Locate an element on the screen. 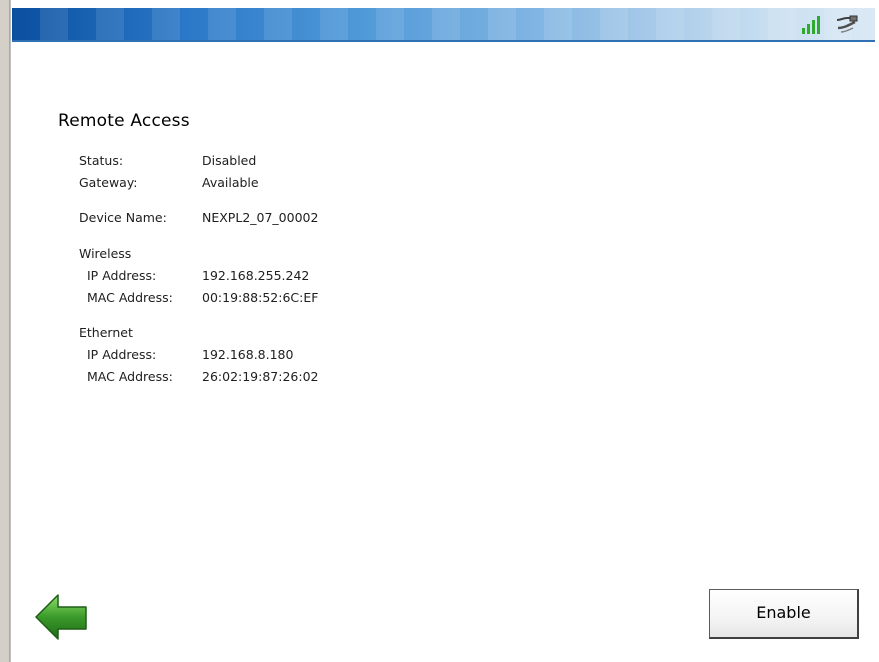  status-label: Status: is located at coordinates (101, 160).